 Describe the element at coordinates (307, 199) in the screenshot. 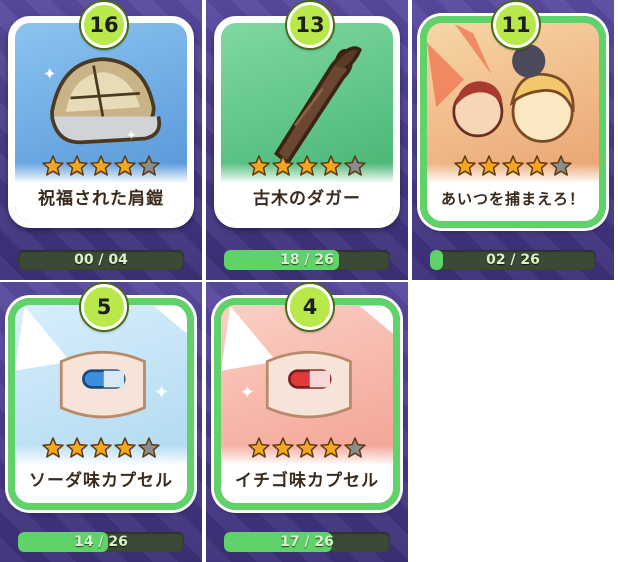

I see `card-name: 古木のダガー` at that location.